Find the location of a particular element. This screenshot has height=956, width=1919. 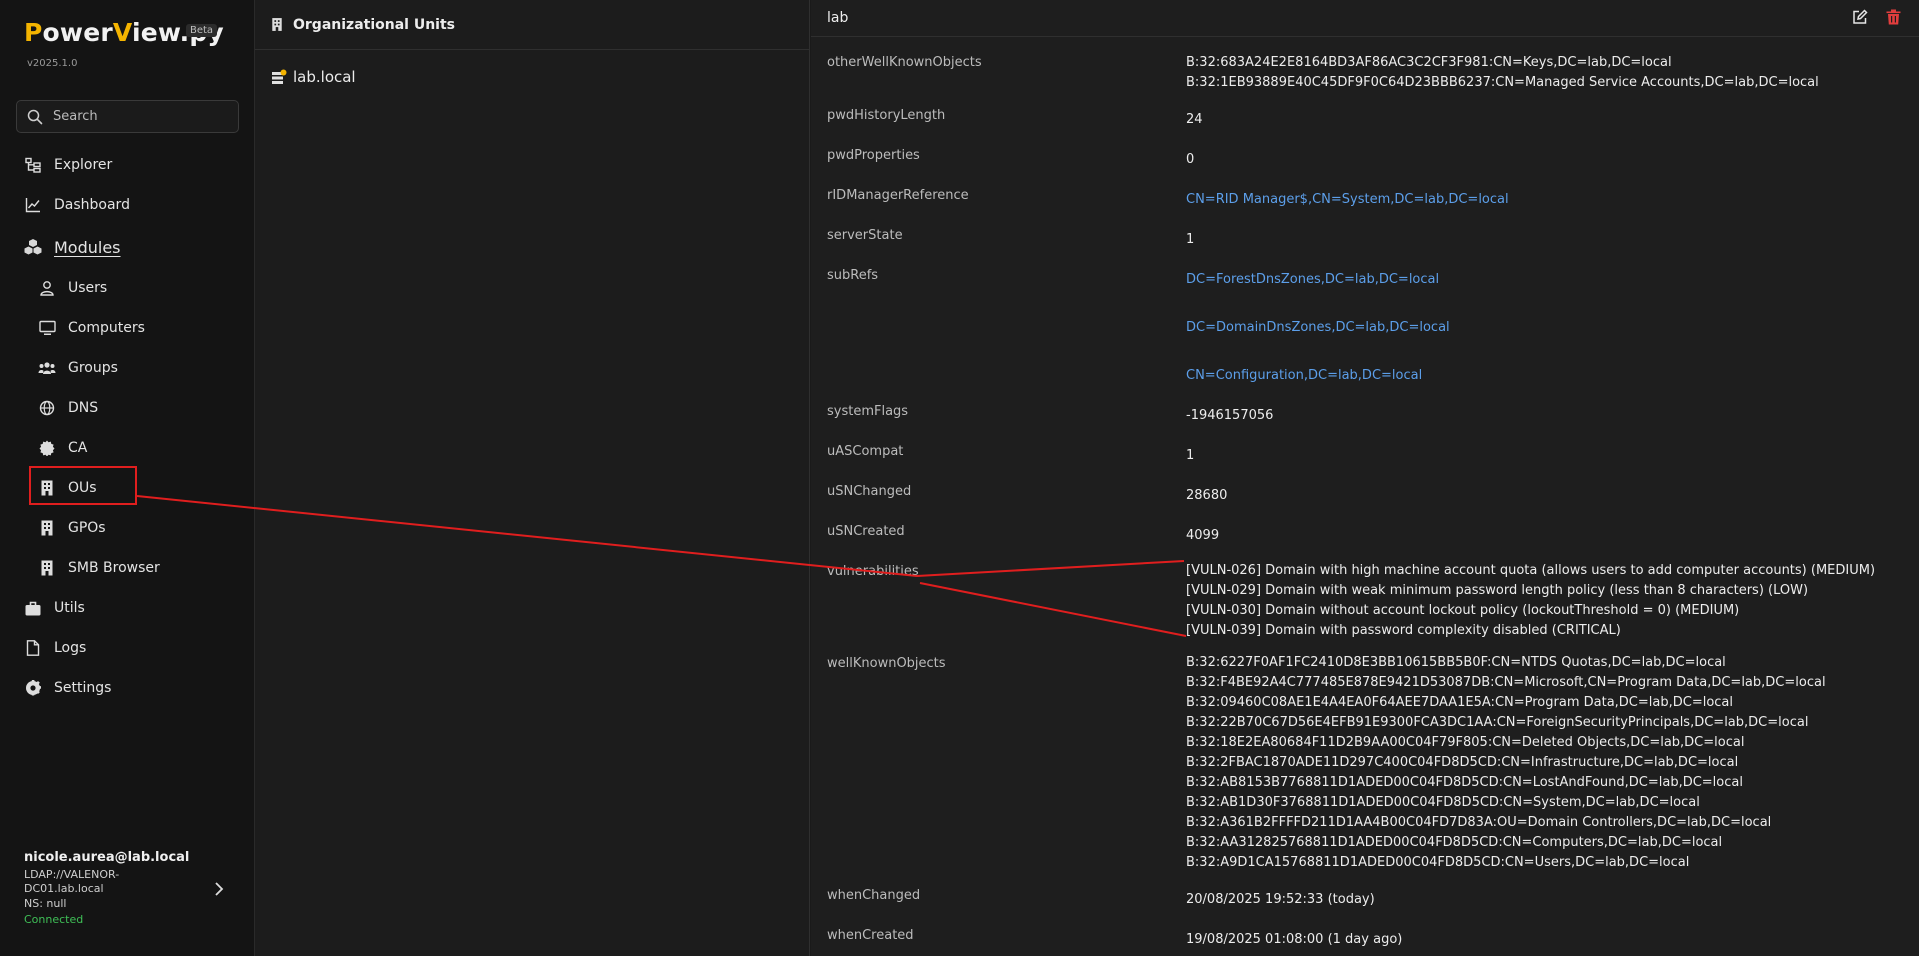

logo-p: P is located at coordinates (33, 32).